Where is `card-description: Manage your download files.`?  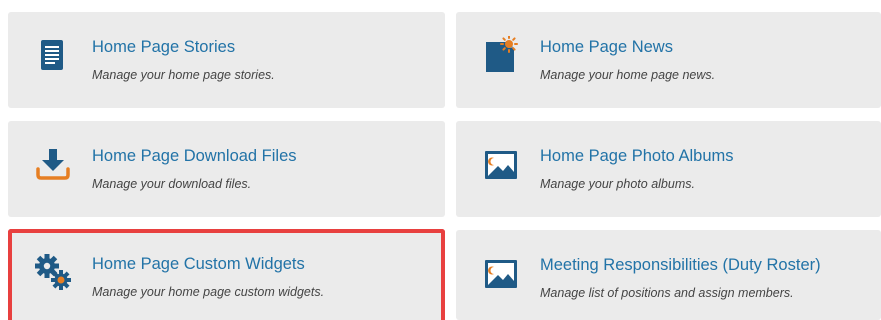
card-description: Manage your download files. is located at coordinates (172, 184).